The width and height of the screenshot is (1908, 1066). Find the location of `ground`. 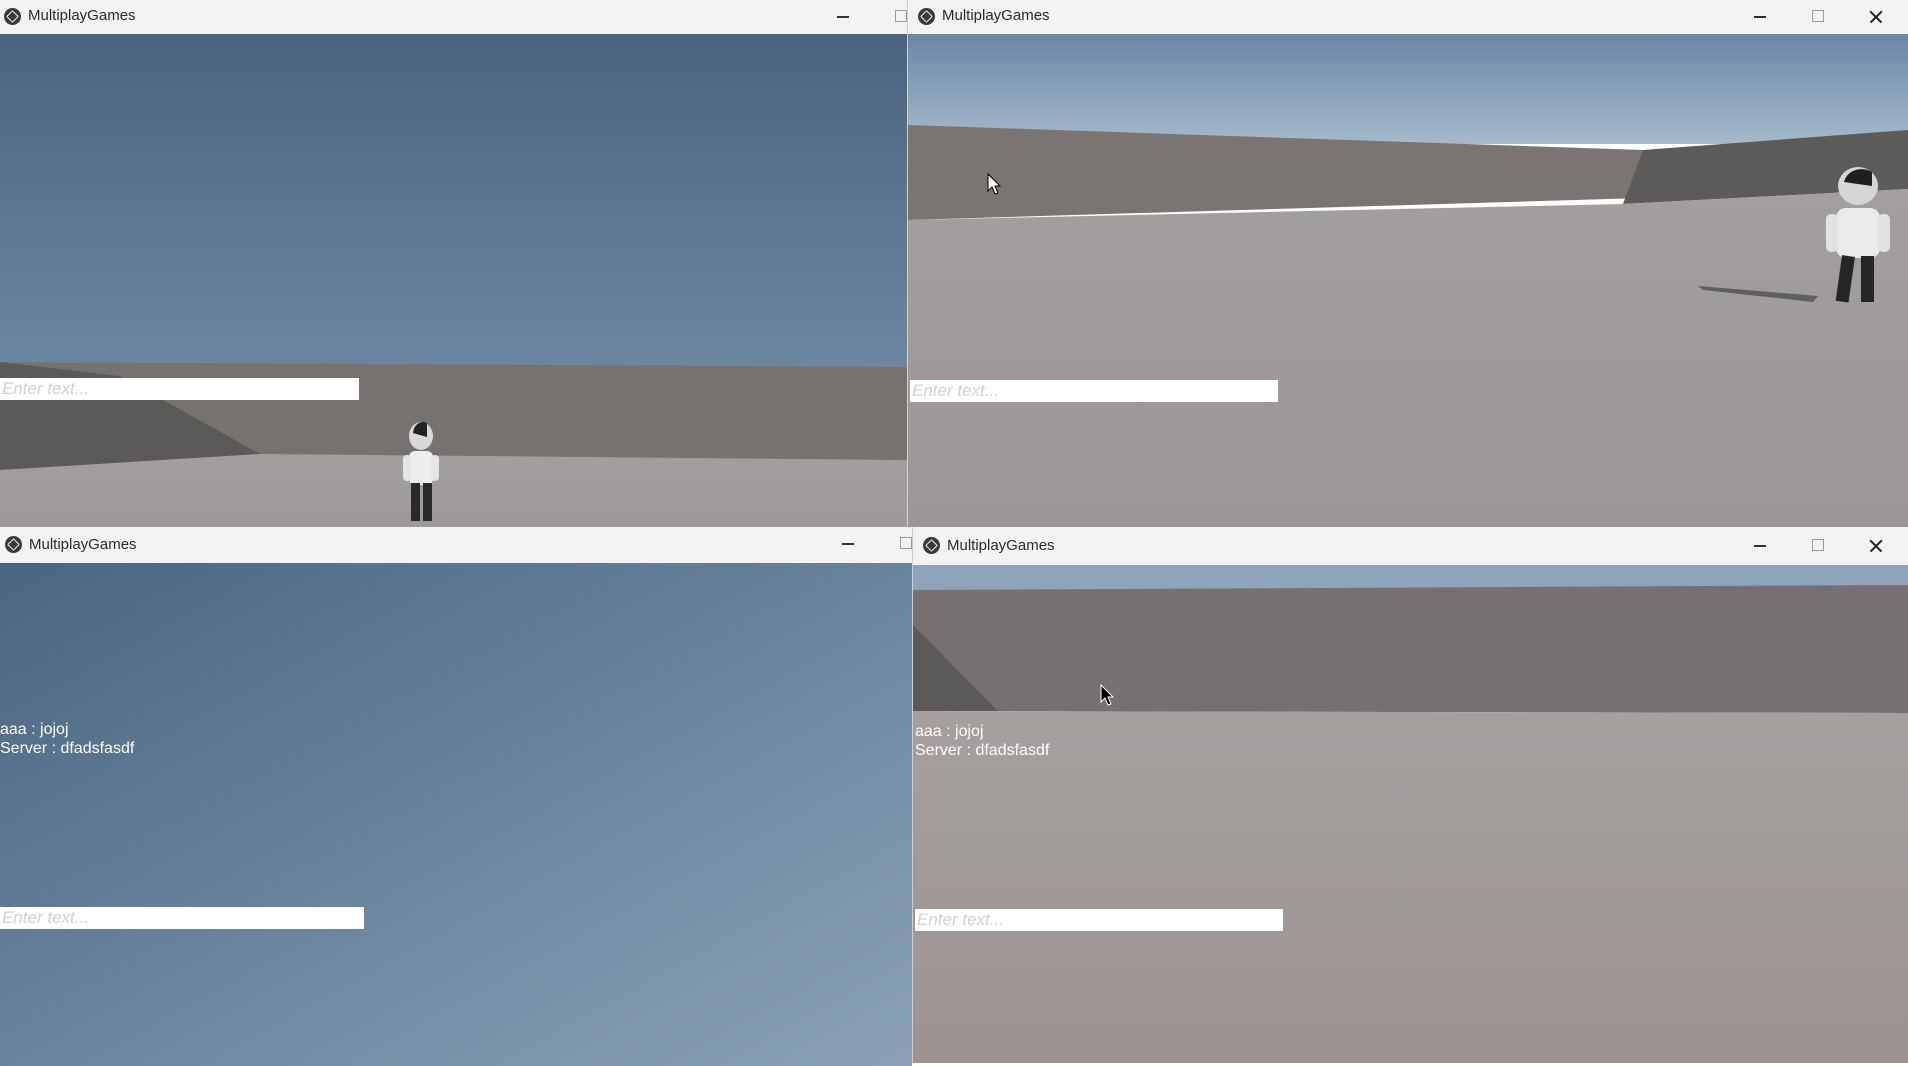

ground is located at coordinates (453, 490).